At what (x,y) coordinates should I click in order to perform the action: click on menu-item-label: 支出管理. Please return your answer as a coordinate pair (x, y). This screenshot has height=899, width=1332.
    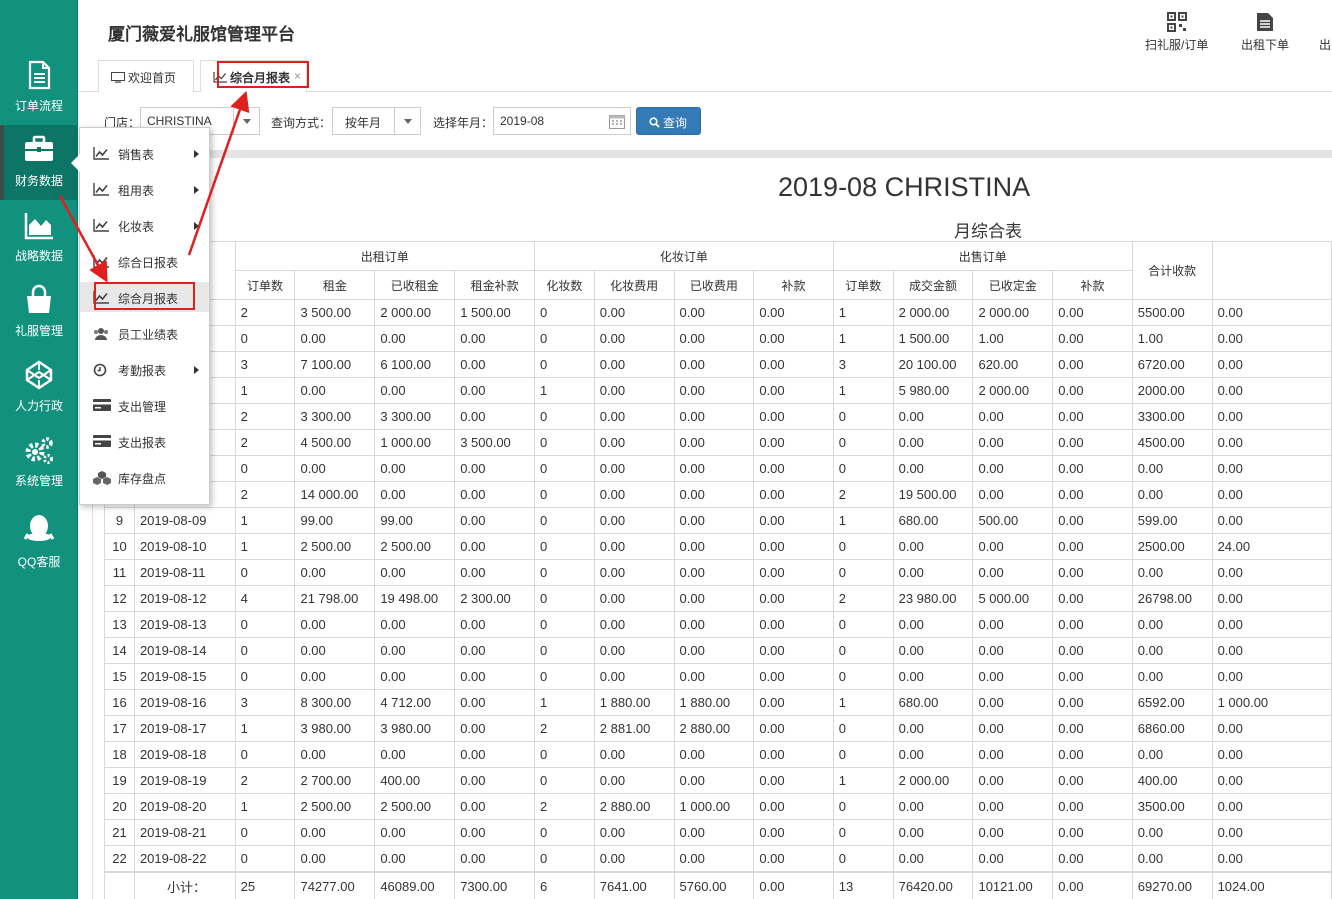
    Looking at the image, I should click on (142, 407).